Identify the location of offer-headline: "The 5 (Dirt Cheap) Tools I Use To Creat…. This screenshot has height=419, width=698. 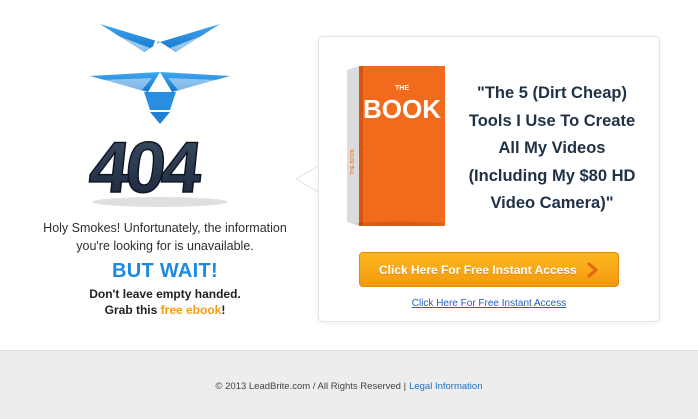
(552, 149).